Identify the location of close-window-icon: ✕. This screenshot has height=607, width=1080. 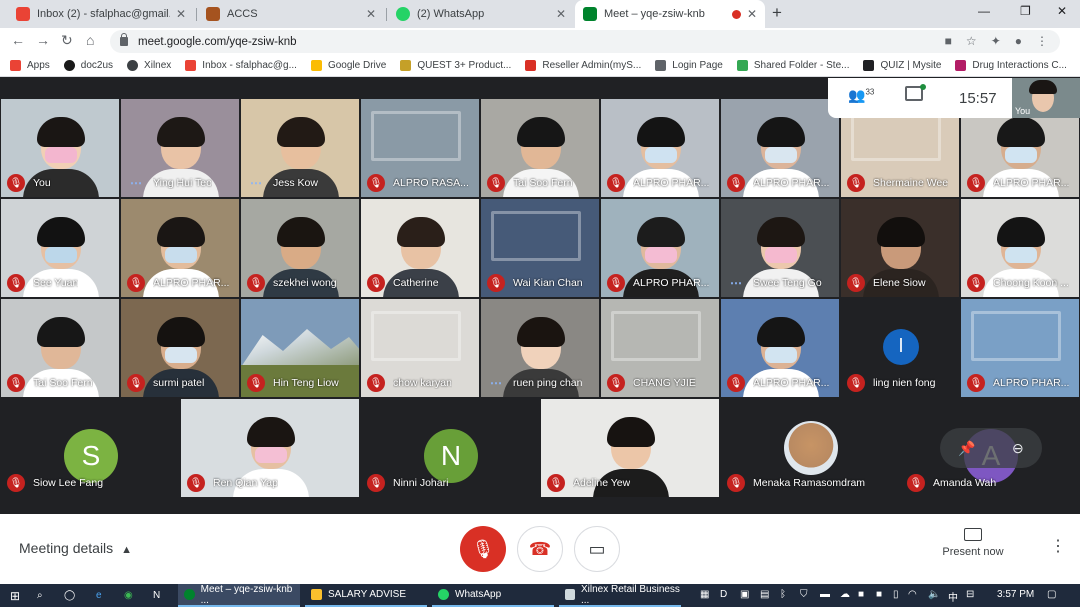
(1062, 11).